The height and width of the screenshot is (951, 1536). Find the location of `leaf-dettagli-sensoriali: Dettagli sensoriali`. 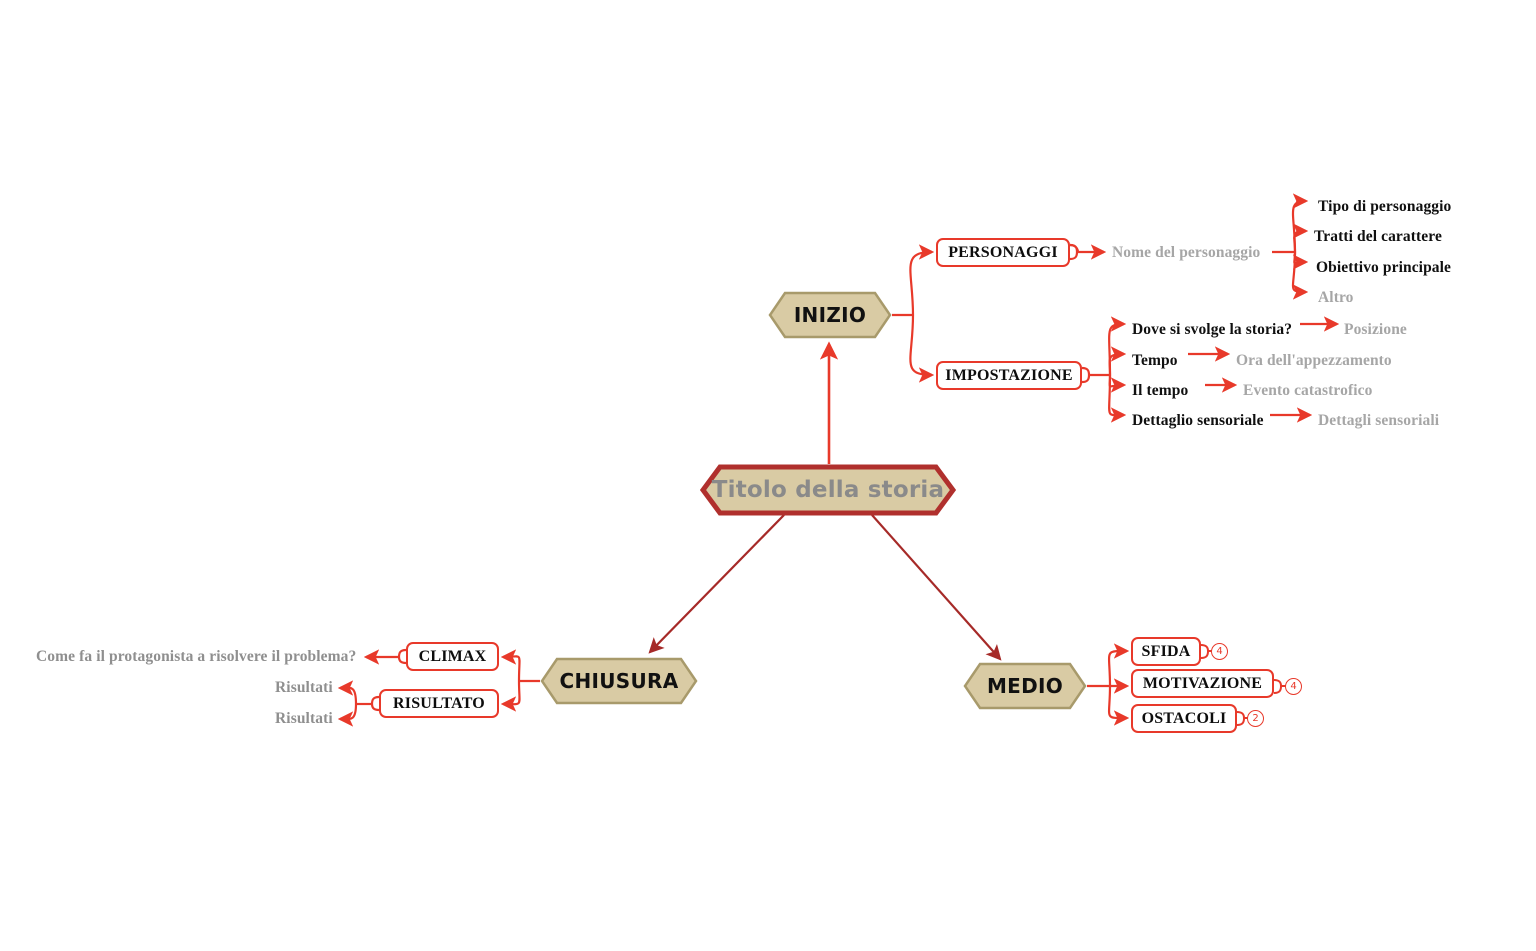

leaf-dettagli-sensoriali: Dettagli sensoriali is located at coordinates (1378, 421).